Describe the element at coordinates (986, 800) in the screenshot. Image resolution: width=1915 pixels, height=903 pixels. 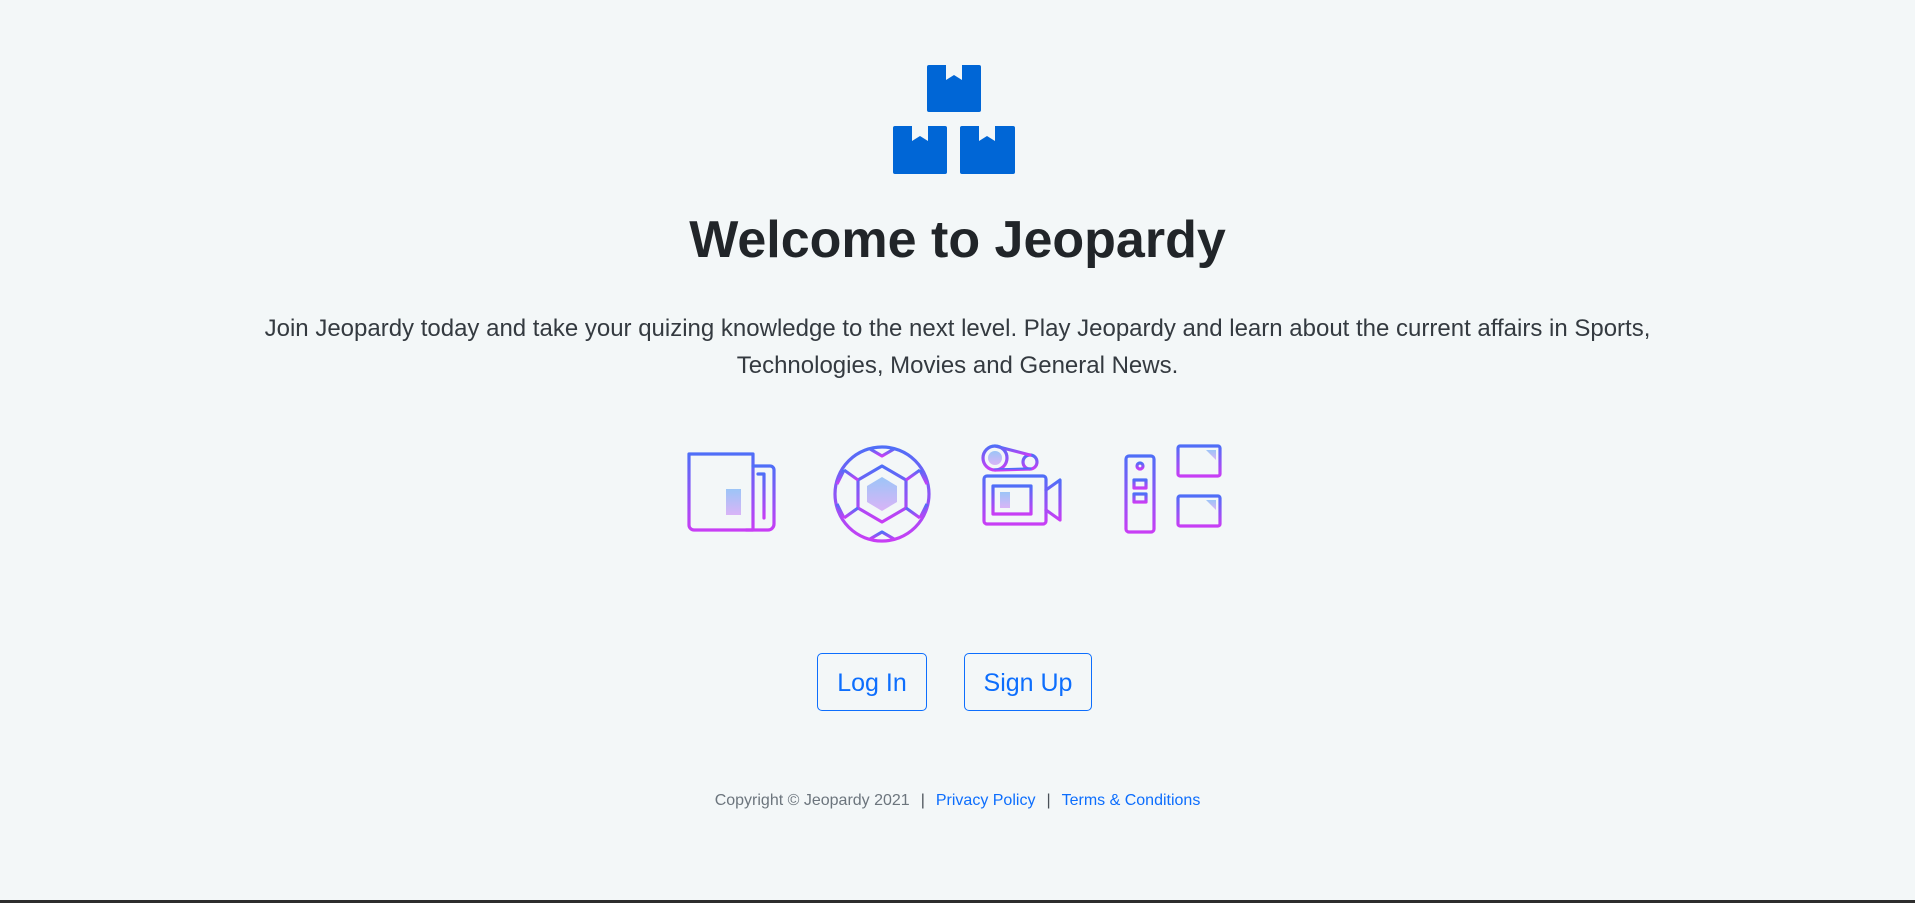
I see `privacy-policy-link: Privacy Policy` at that location.